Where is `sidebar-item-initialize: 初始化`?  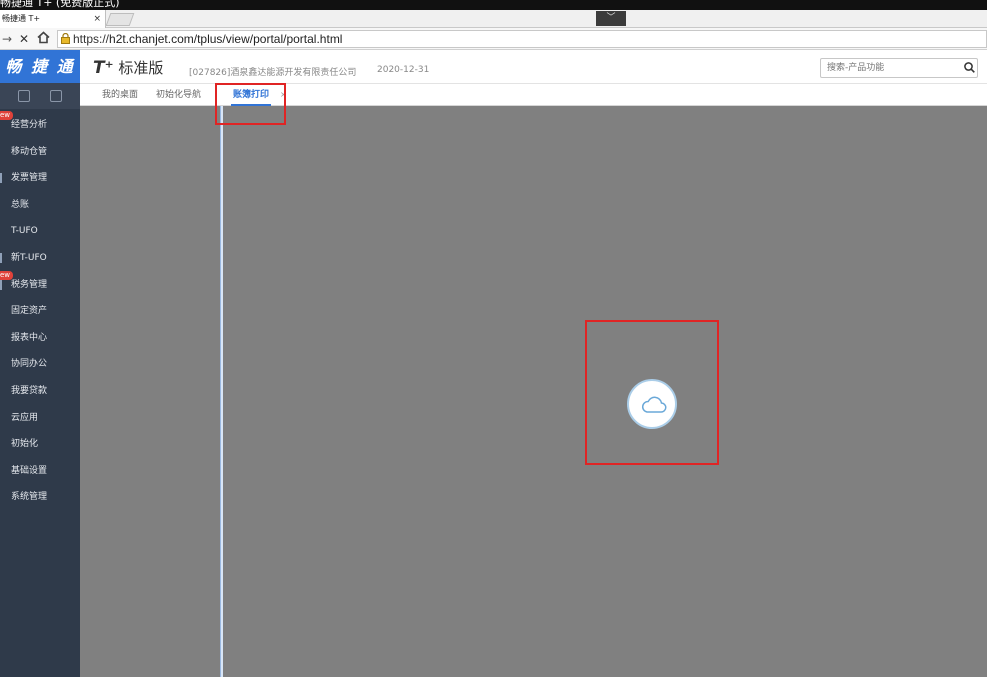
sidebar-item-initialize: 初始化 is located at coordinates (40, 444).